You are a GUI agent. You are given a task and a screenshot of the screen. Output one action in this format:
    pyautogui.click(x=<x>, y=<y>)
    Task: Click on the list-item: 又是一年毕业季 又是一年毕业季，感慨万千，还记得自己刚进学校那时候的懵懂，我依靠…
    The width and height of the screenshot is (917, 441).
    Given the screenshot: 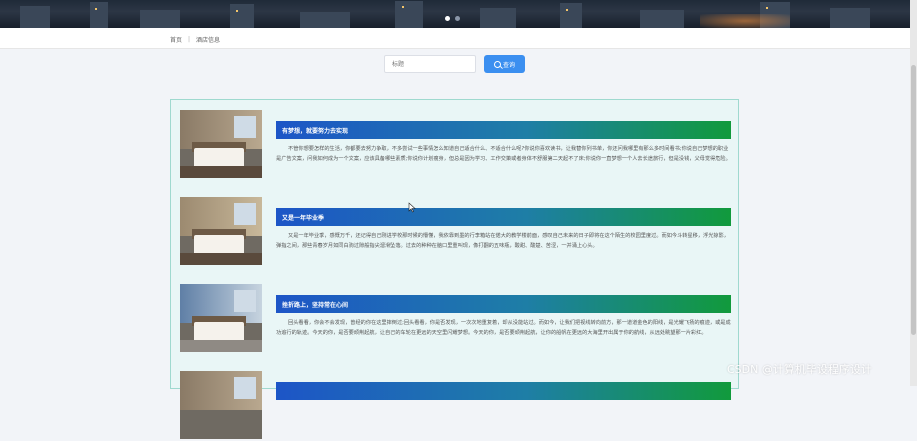 What is the action you would take?
    pyautogui.click(x=455, y=232)
    